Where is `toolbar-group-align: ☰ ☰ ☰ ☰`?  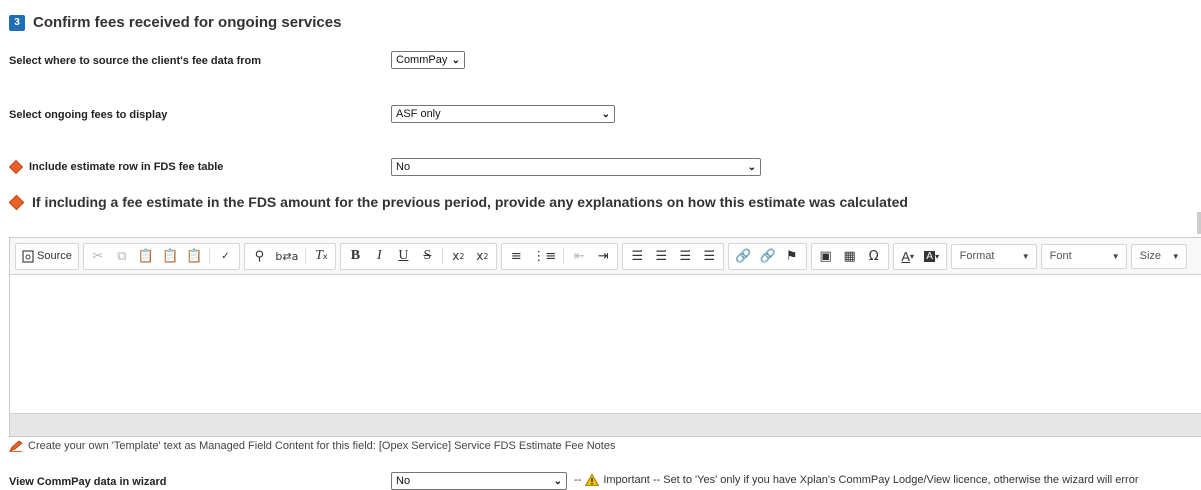
toolbar-group-align: ☰ ☰ ☰ ☰ is located at coordinates (673, 256).